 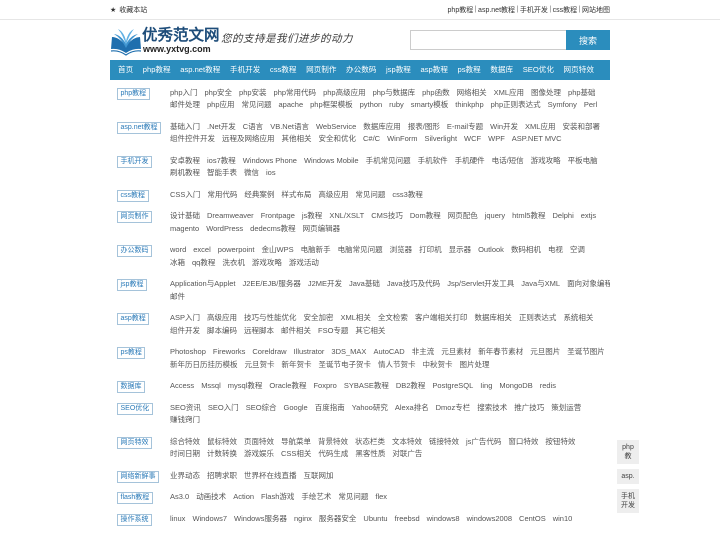 I want to click on category-link: 新年历日历挂历模板, so click(x=204, y=364).